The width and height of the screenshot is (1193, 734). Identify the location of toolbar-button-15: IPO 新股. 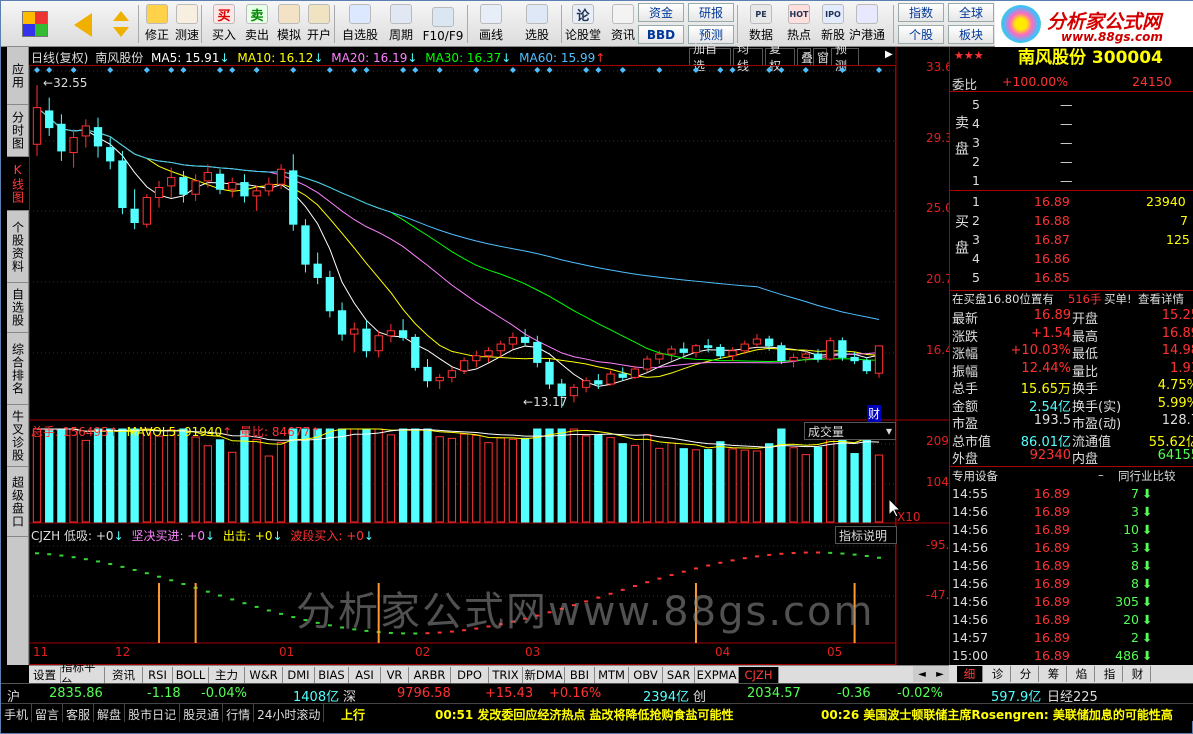
(833, 24).